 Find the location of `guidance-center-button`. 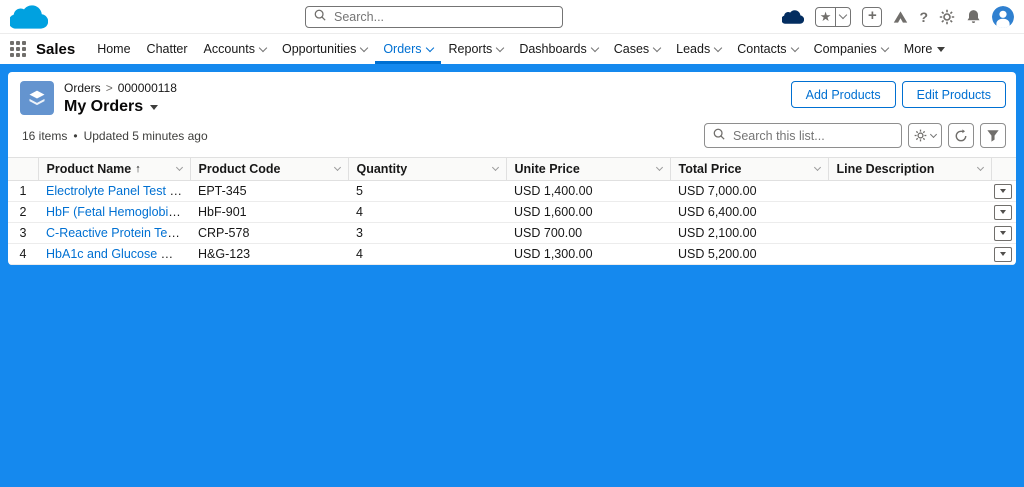

guidance-center-button is located at coordinates (900, 17).